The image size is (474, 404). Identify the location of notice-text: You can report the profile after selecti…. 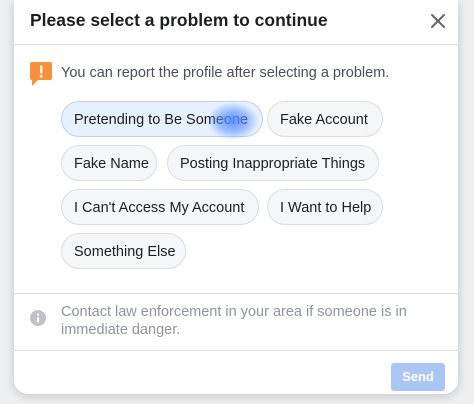
(225, 73).